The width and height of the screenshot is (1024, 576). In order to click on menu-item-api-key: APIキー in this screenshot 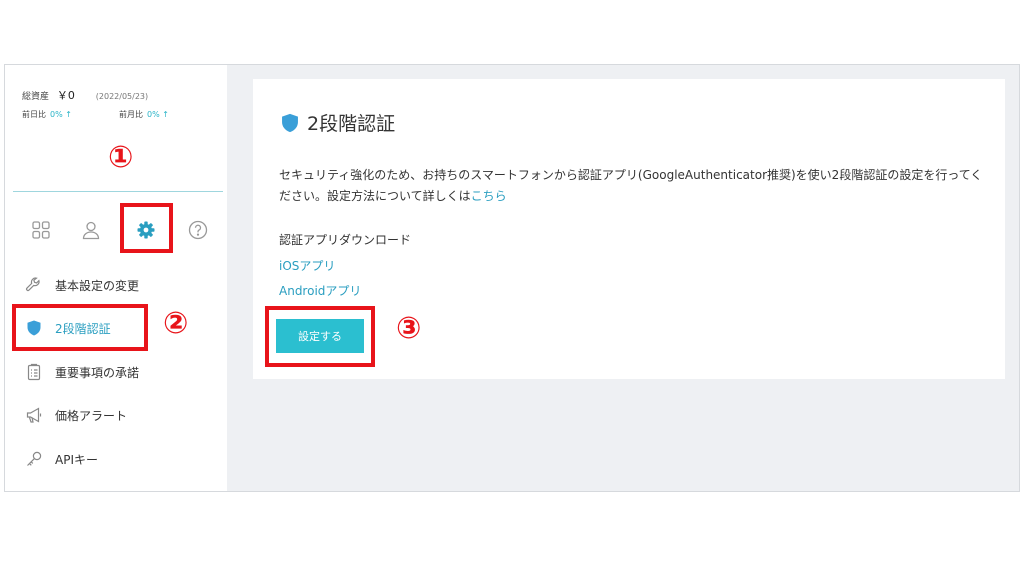, I will do `click(61, 459)`.